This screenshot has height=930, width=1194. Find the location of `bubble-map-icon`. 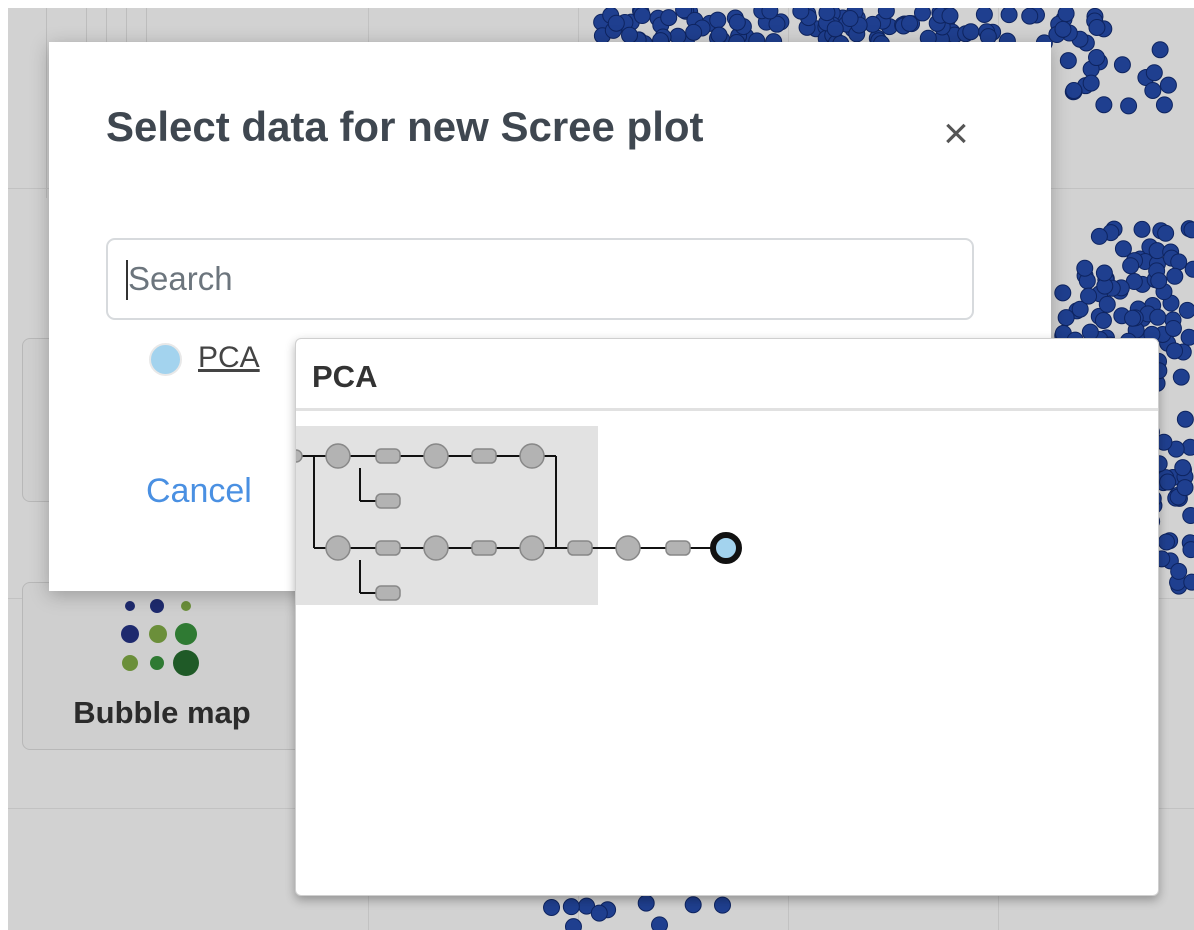

bubble-map-icon is located at coordinates (160, 637).